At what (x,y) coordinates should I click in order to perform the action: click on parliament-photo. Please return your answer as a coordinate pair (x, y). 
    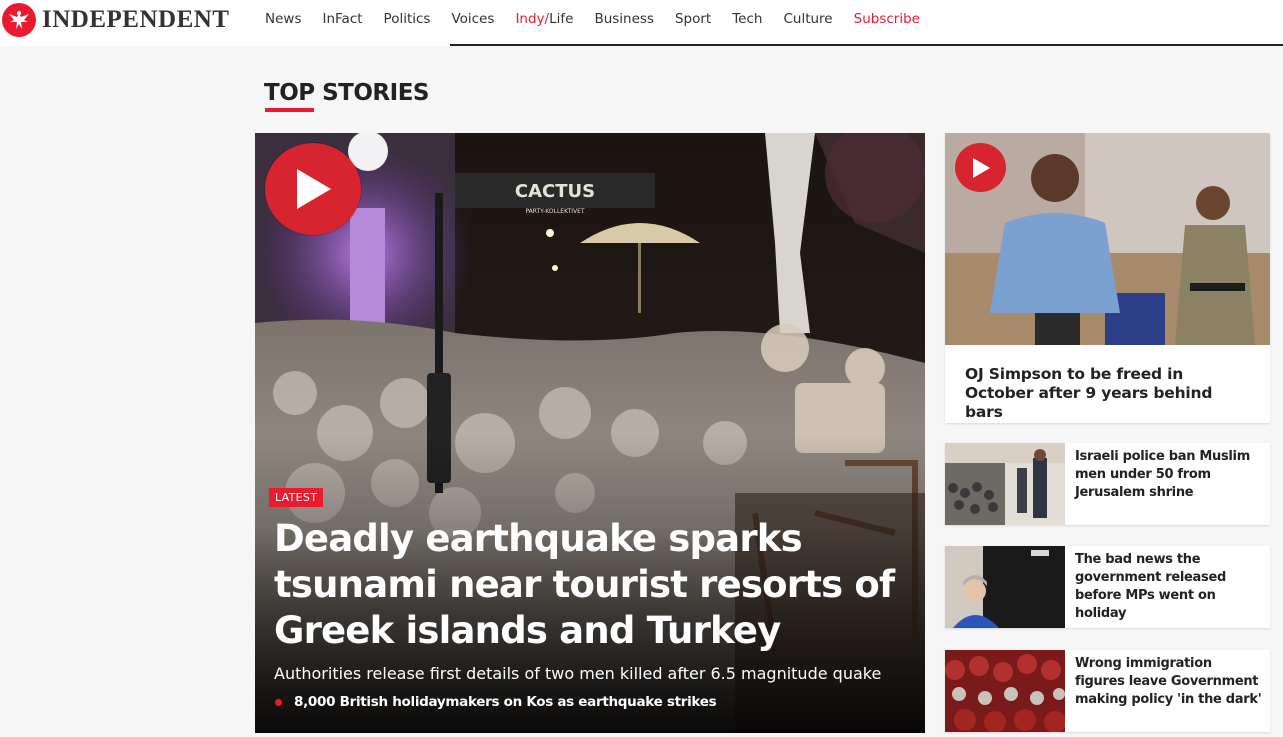
    Looking at the image, I should click on (1005, 691).